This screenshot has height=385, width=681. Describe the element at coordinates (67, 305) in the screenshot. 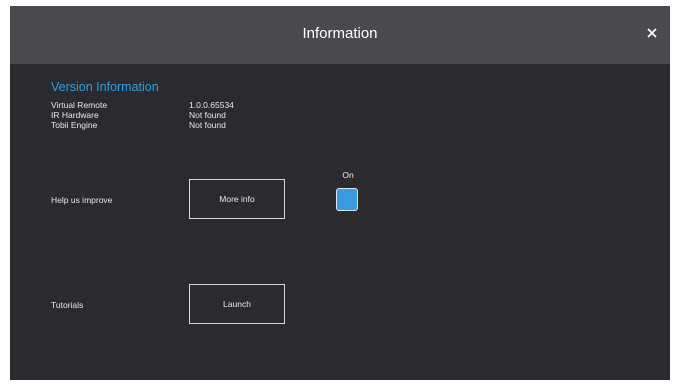

I see `tutorials-label: Tutorials` at that location.